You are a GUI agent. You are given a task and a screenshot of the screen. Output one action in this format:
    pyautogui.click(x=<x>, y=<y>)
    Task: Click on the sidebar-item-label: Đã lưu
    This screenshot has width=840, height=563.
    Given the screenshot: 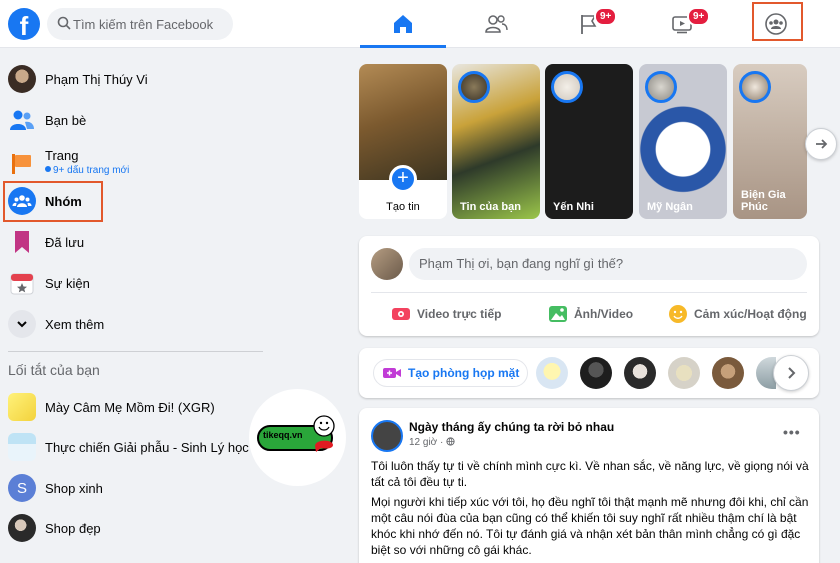 What is the action you would take?
    pyautogui.click(x=65, y=242)
    